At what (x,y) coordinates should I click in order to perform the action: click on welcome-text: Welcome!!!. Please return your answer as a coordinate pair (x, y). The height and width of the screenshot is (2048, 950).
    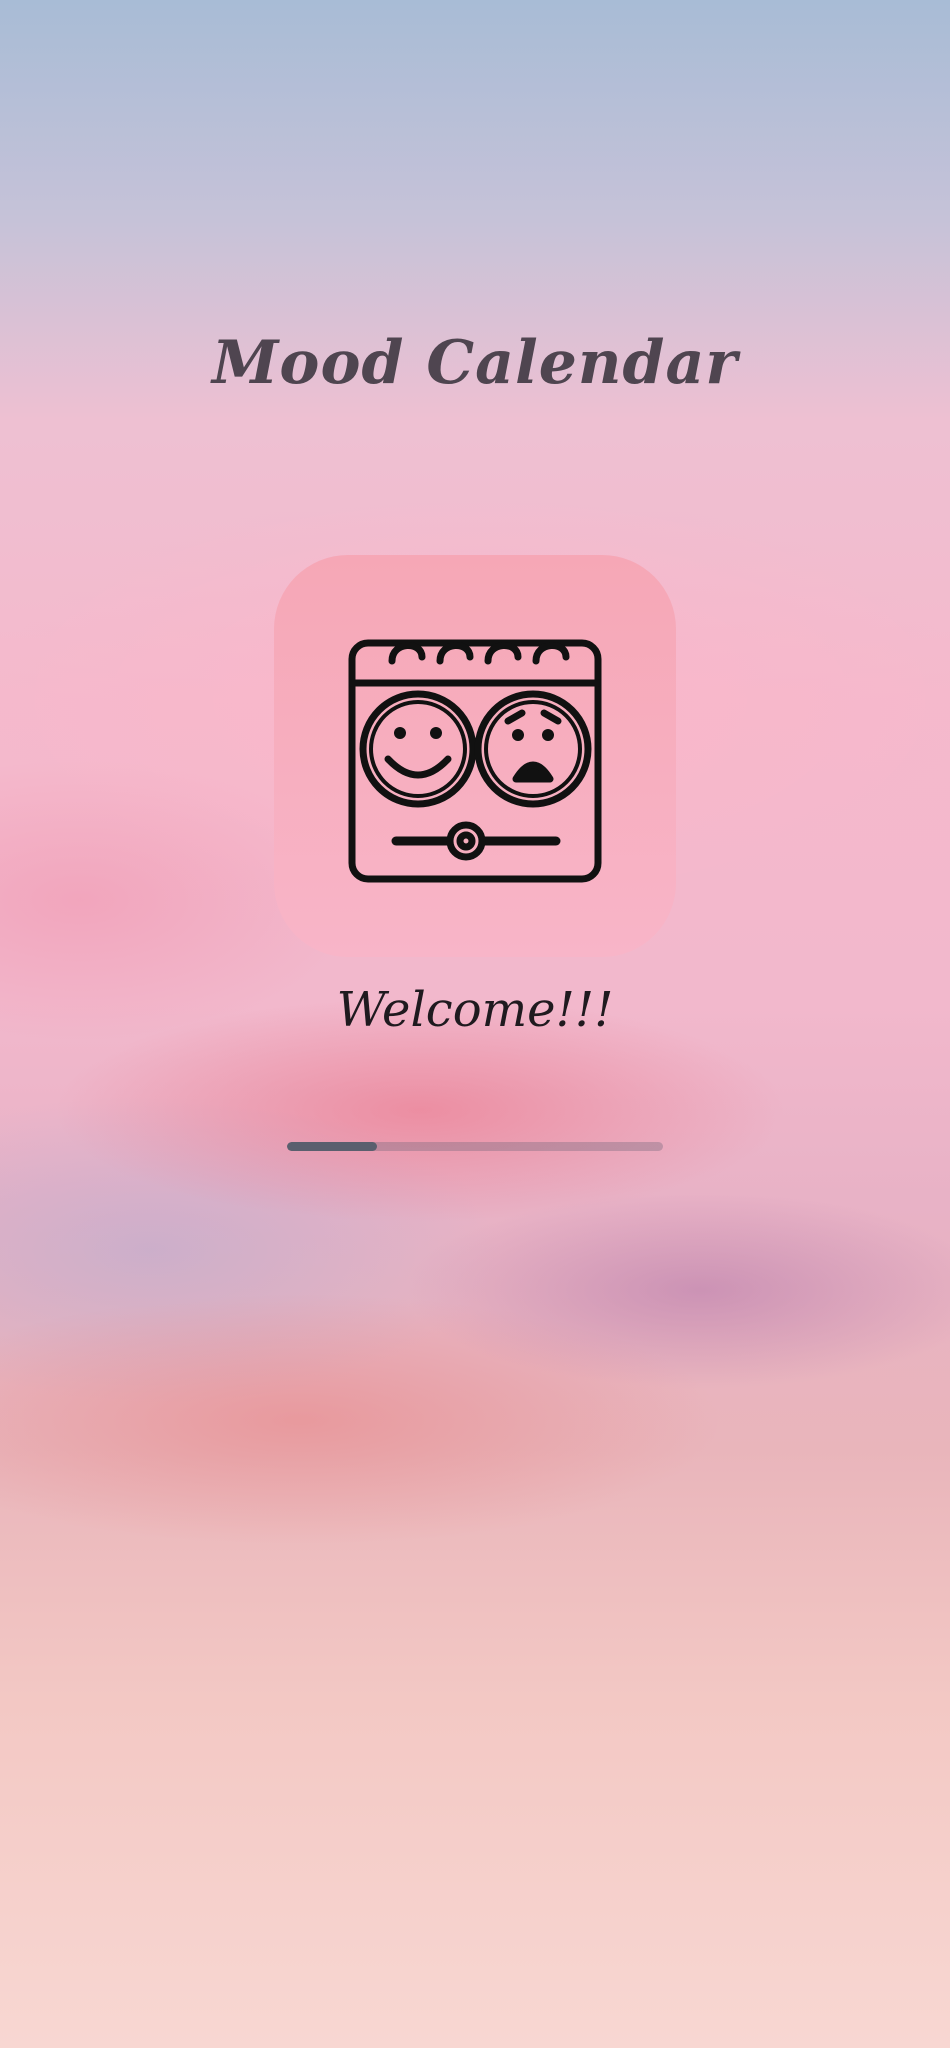
    Looking at the image, I should click on (475, 1010).